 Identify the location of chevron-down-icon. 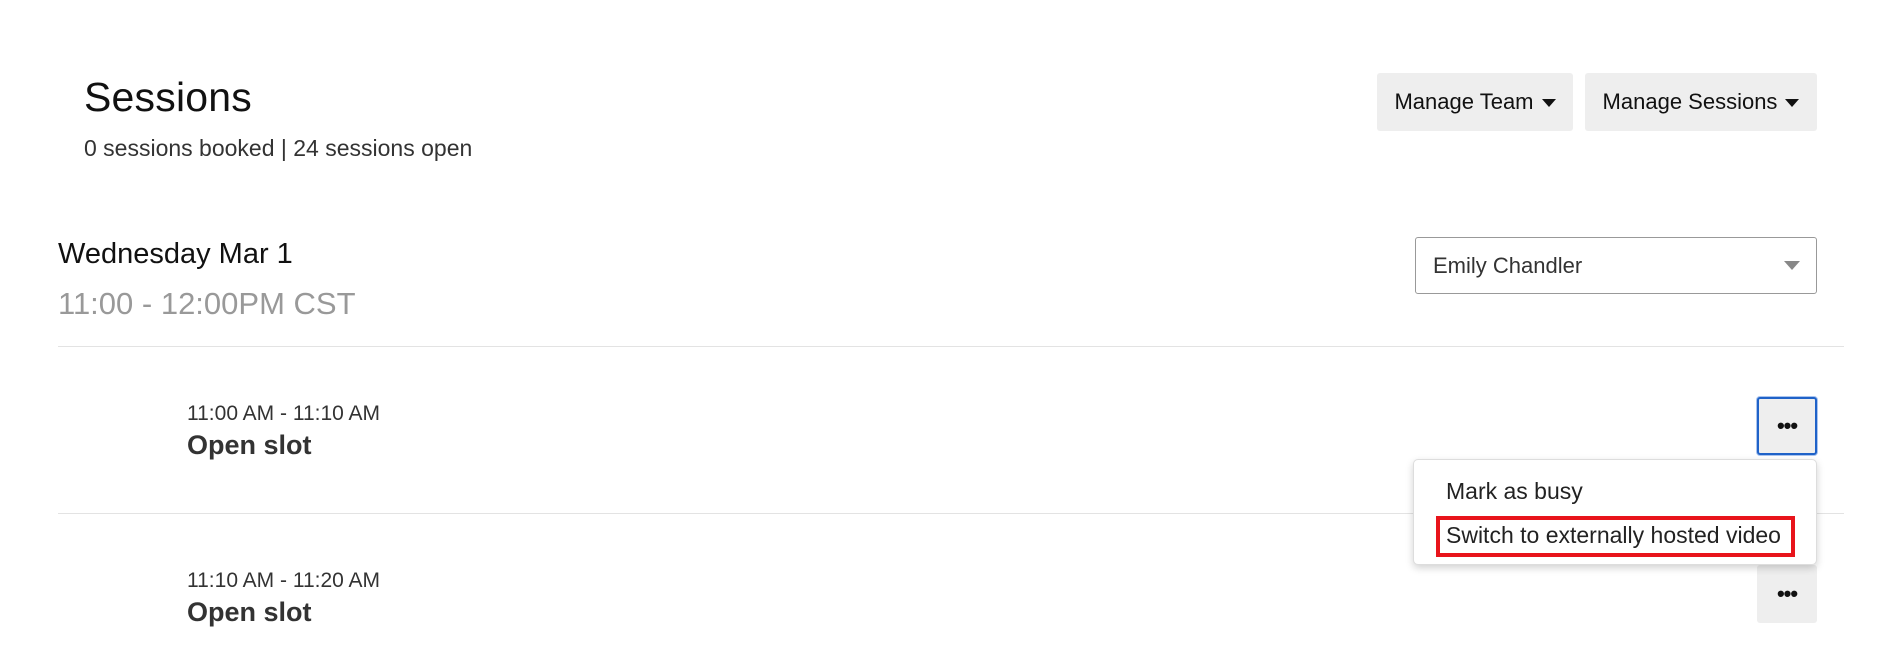
(1792, 265).